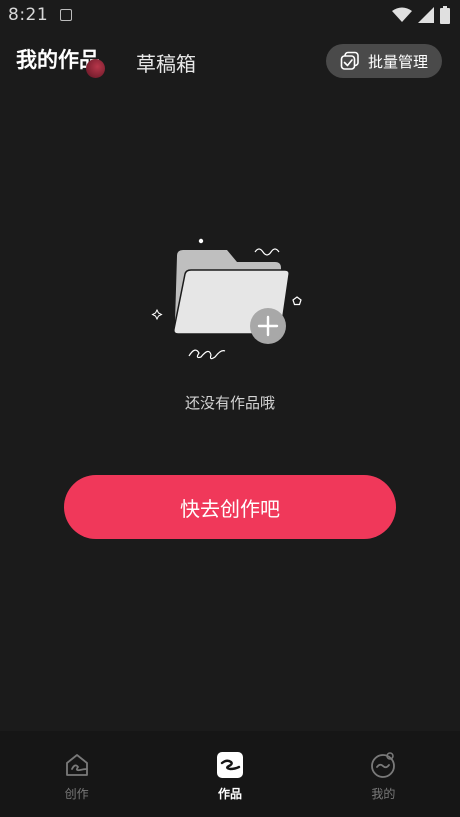 Image resolution: width=460 pixels, height=817 pixels. Describe the element at coordinates (28, 15) in the screenshot. I see `status-time: 8:21` at that location.